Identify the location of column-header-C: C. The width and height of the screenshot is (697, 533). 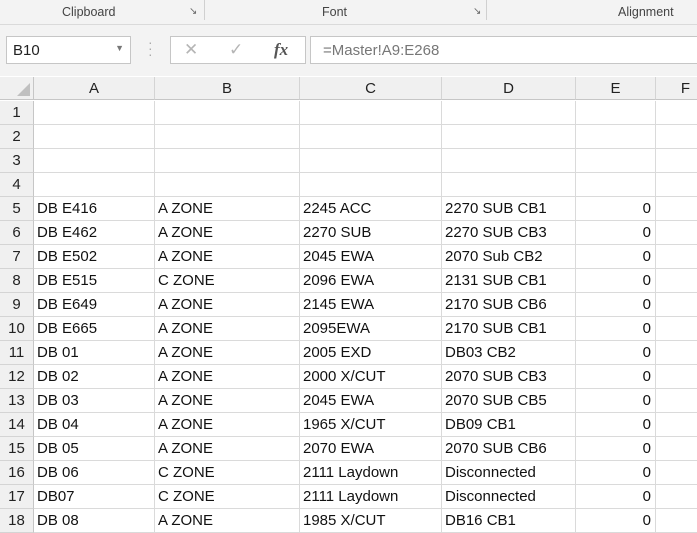
(371, 88).